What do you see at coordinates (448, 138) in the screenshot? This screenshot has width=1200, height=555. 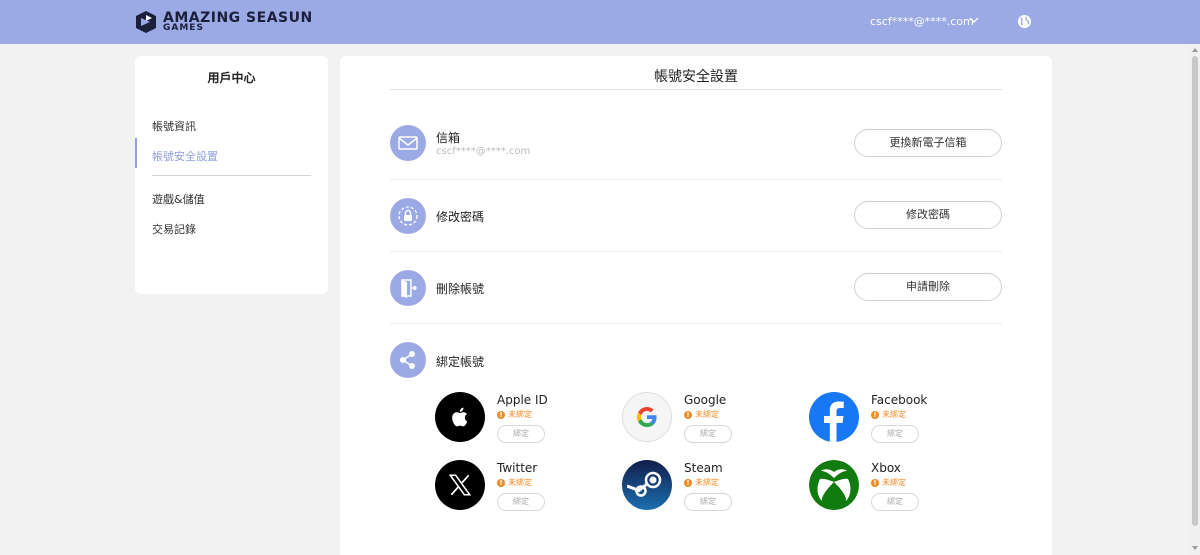 I see `email-label: 信箱` at bounding box center [448, 138].